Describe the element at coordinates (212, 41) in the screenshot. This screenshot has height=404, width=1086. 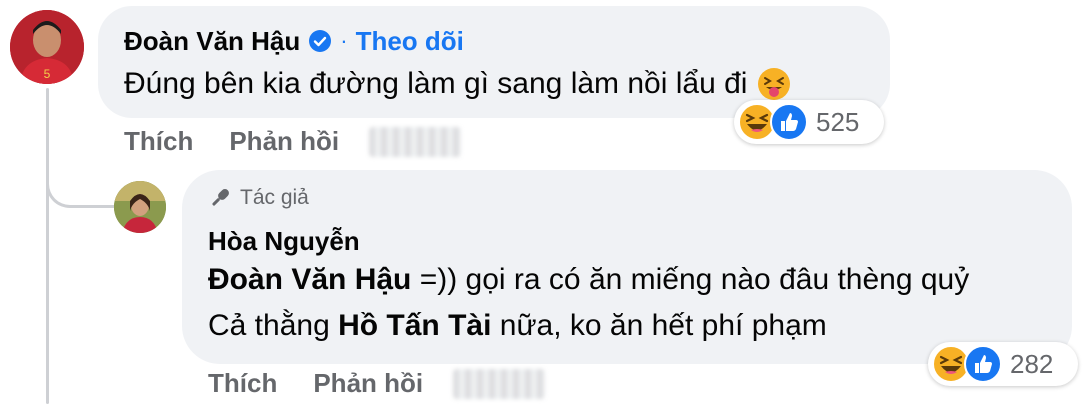
I see `comment-author-name: Đoàn Văn Hậu` at that location.